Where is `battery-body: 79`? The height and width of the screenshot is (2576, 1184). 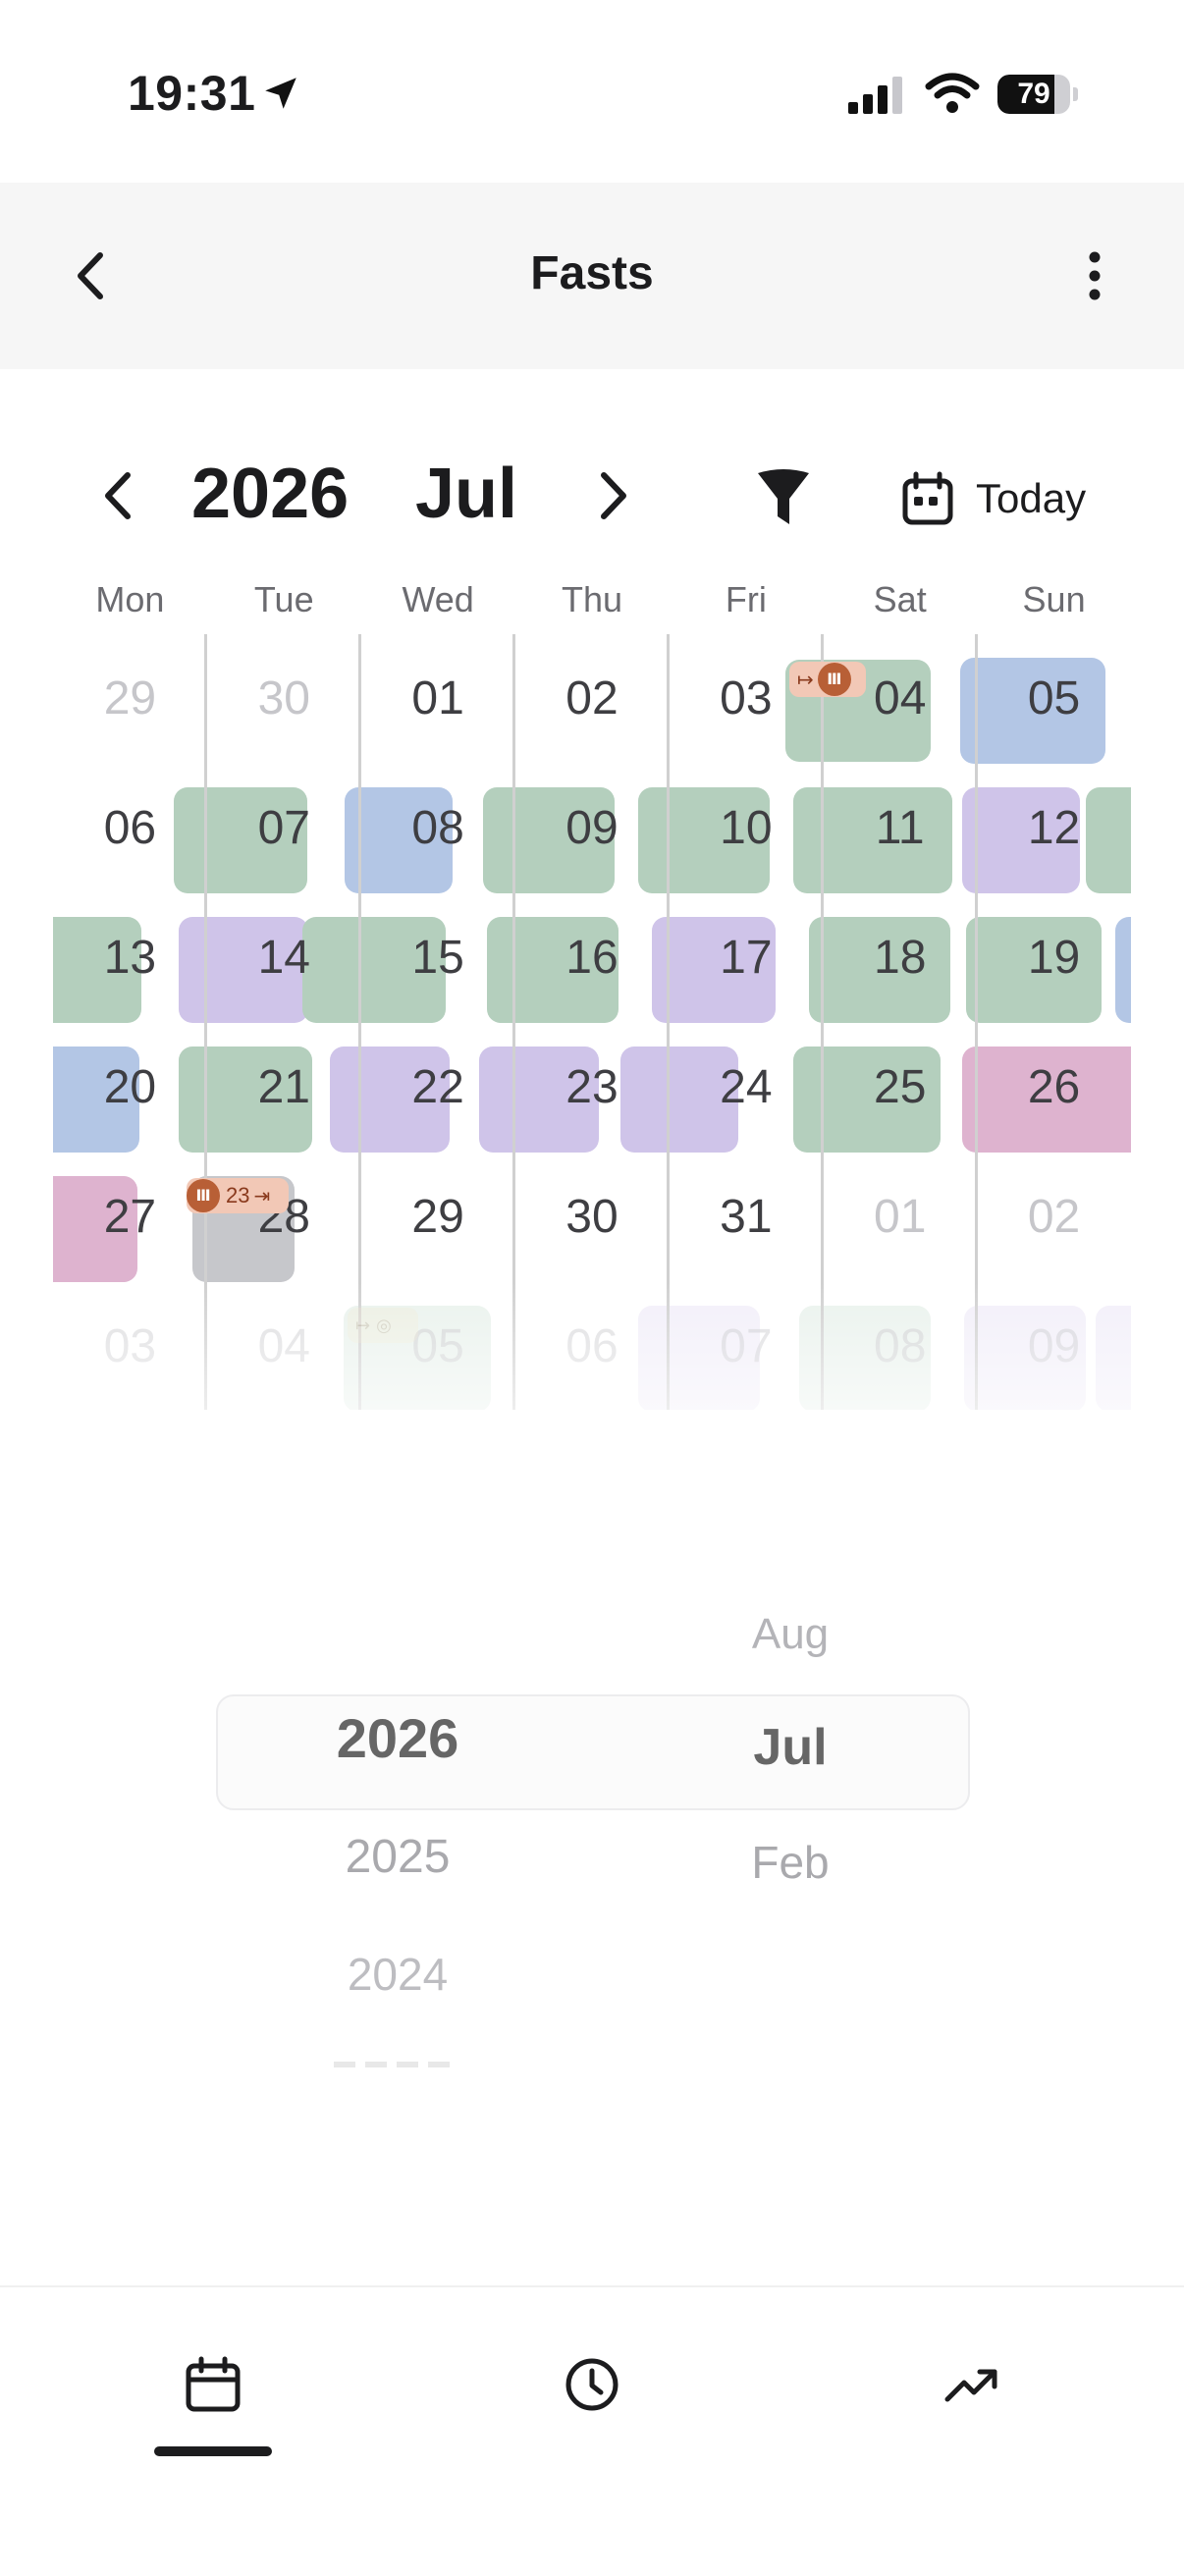
battery-body: 79 is located at coordinates (1033, 94).